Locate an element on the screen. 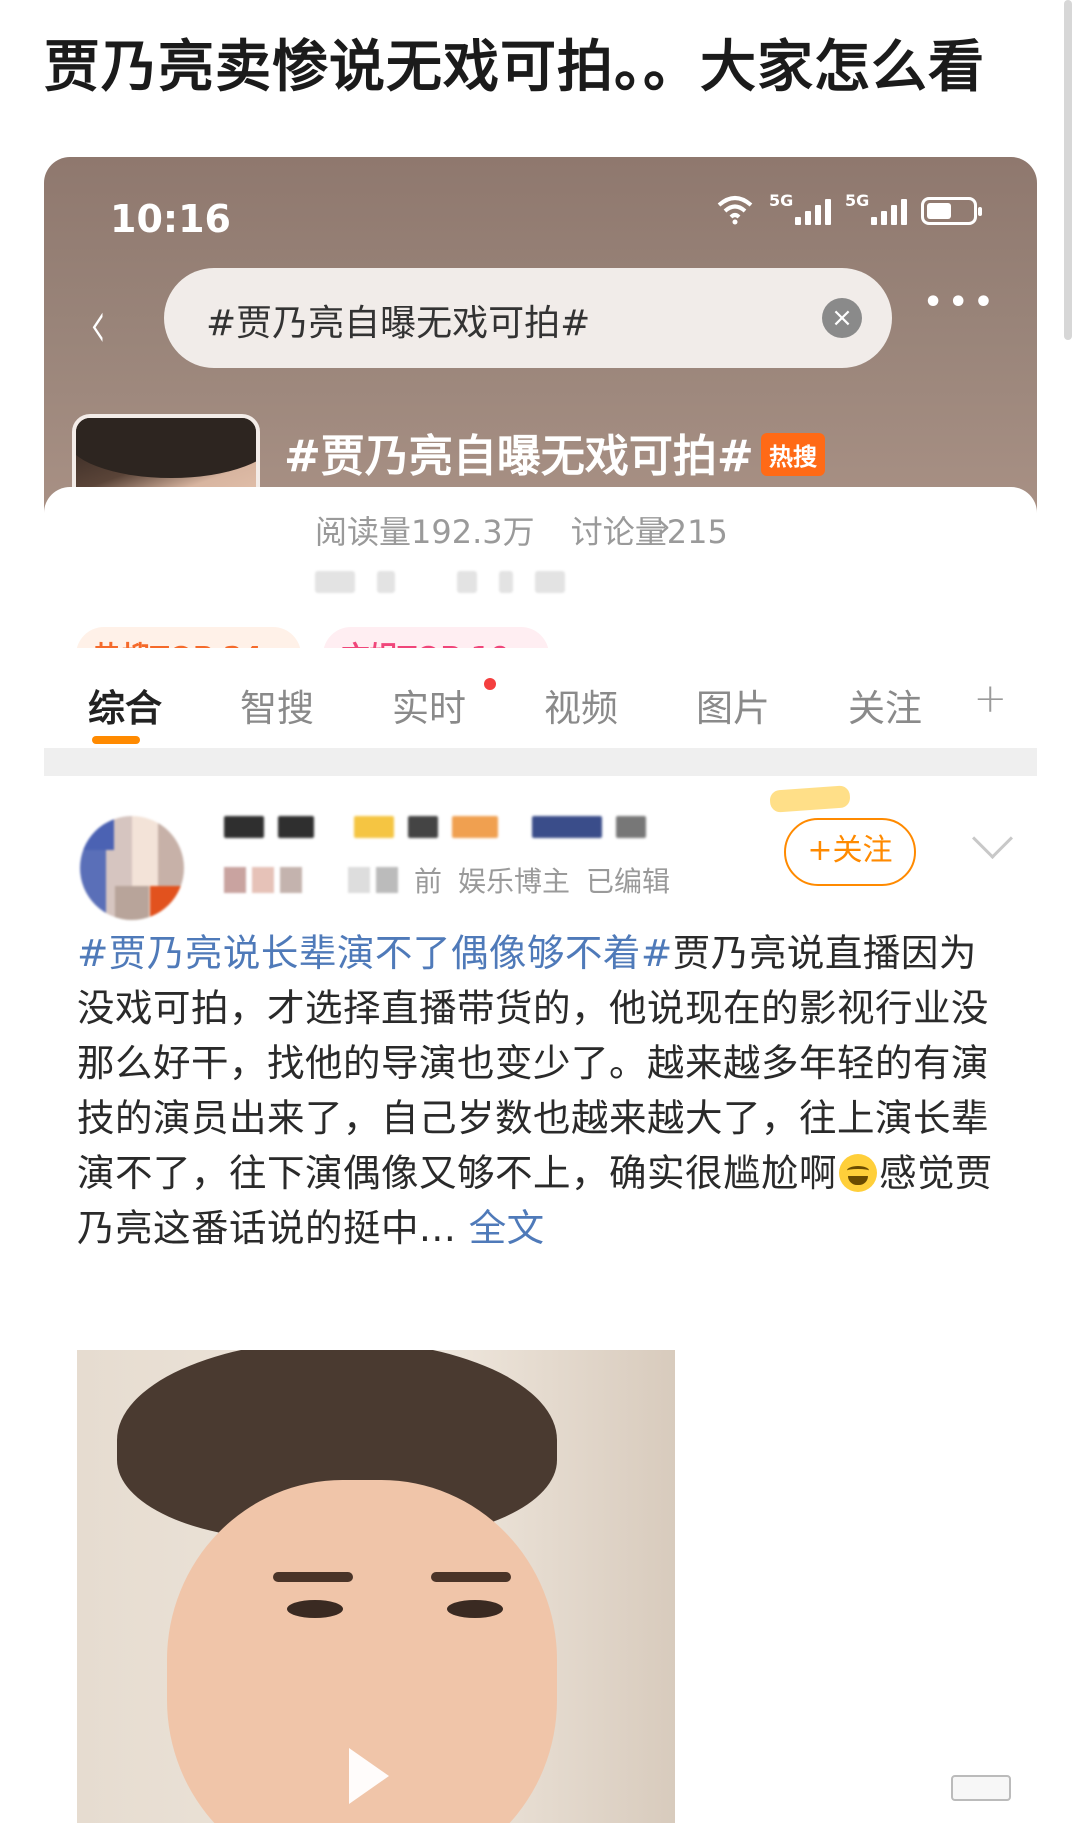 The width and height of the screenshot is (1080, 1823). back-arrow-icon: ‹ is located at coordinates (98, 324).